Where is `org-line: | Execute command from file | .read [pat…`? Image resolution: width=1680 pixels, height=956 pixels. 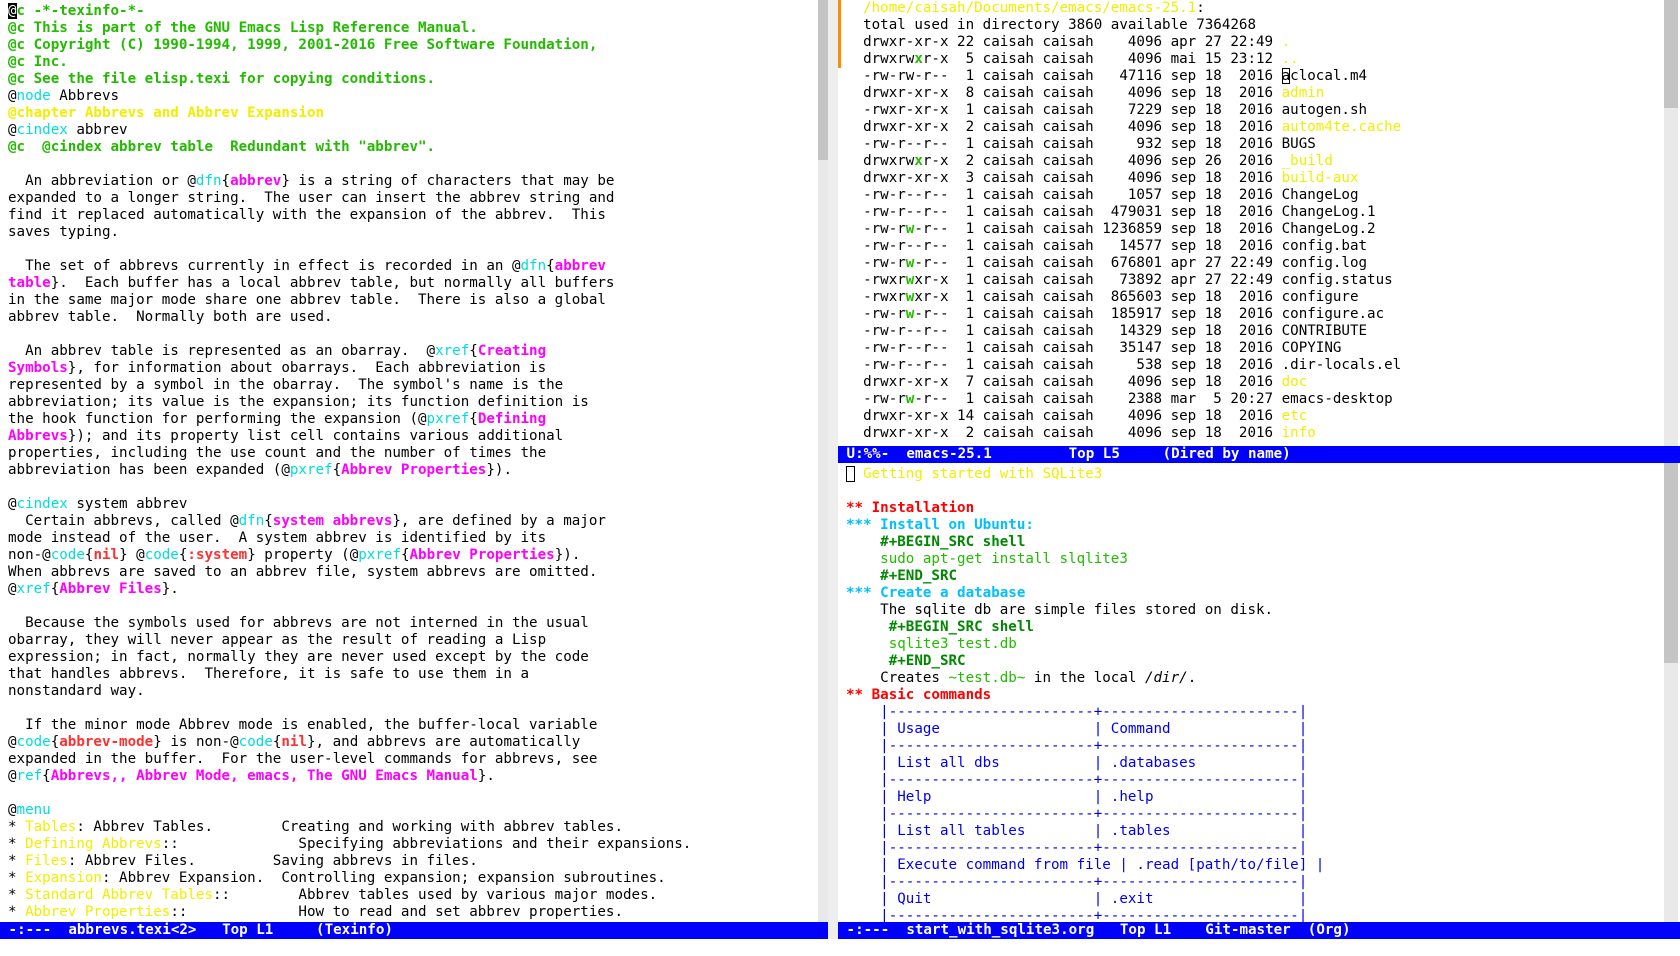 org-line: | Execute command from file | .read [pat… is located at coordinates (1255, 865).